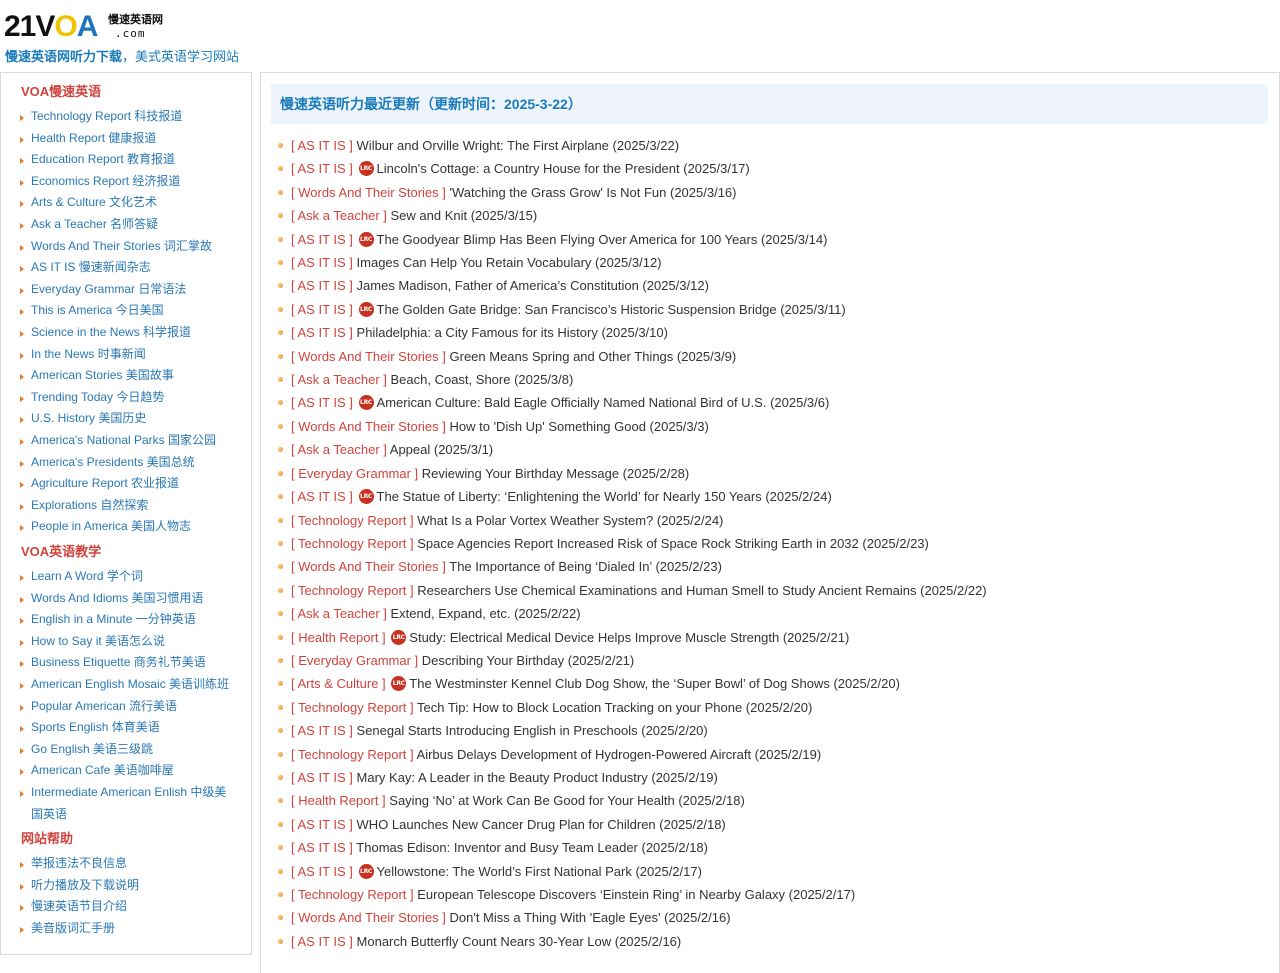 This screenshot has height=973, width=1280. Describe the element at coordinates (486, 613) in the screenshot. I see `news-title-link: Extend, Expand, etc. (2025/2/22)` at that location.